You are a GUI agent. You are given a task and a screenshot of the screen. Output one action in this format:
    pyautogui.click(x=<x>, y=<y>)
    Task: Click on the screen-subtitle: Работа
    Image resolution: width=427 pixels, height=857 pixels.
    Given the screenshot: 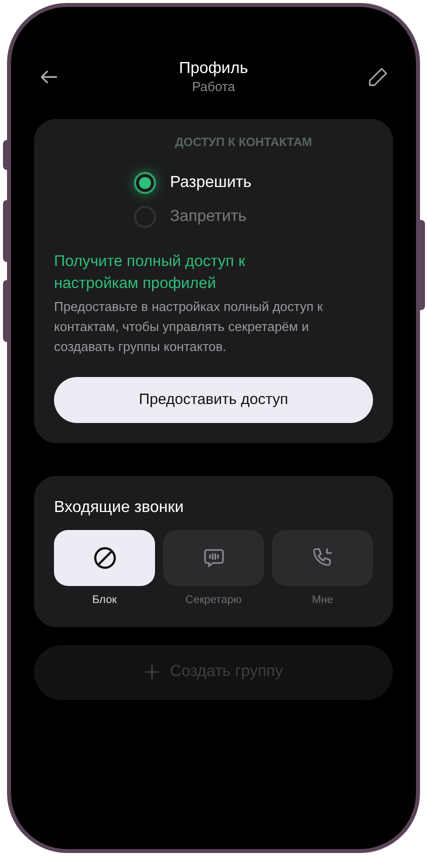 What is the action you would take?
    pyautogui.click(x=213, y=87)
    